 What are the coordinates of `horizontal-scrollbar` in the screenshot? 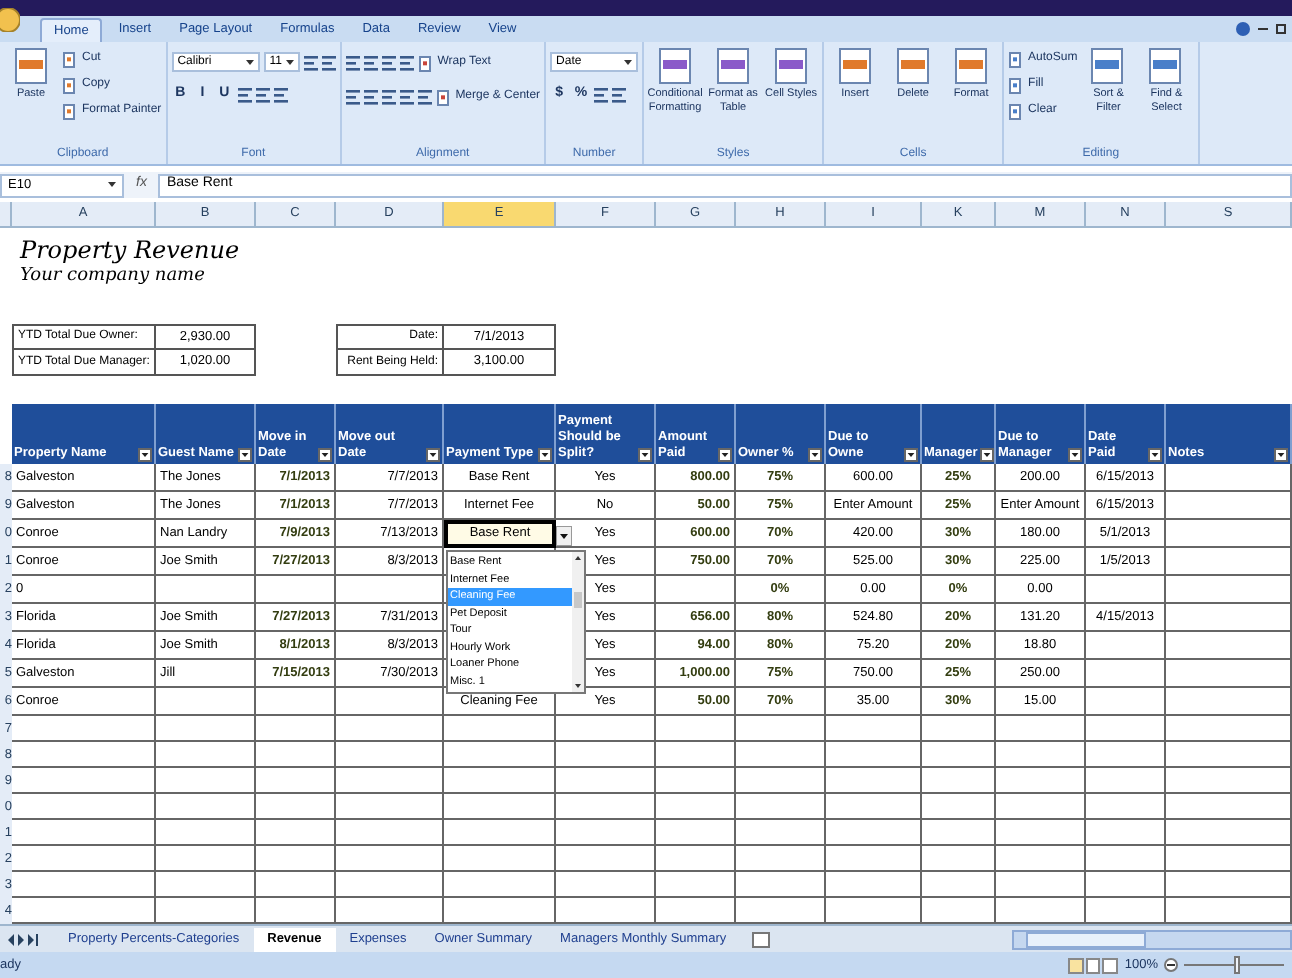 It's located at (1152, 939).